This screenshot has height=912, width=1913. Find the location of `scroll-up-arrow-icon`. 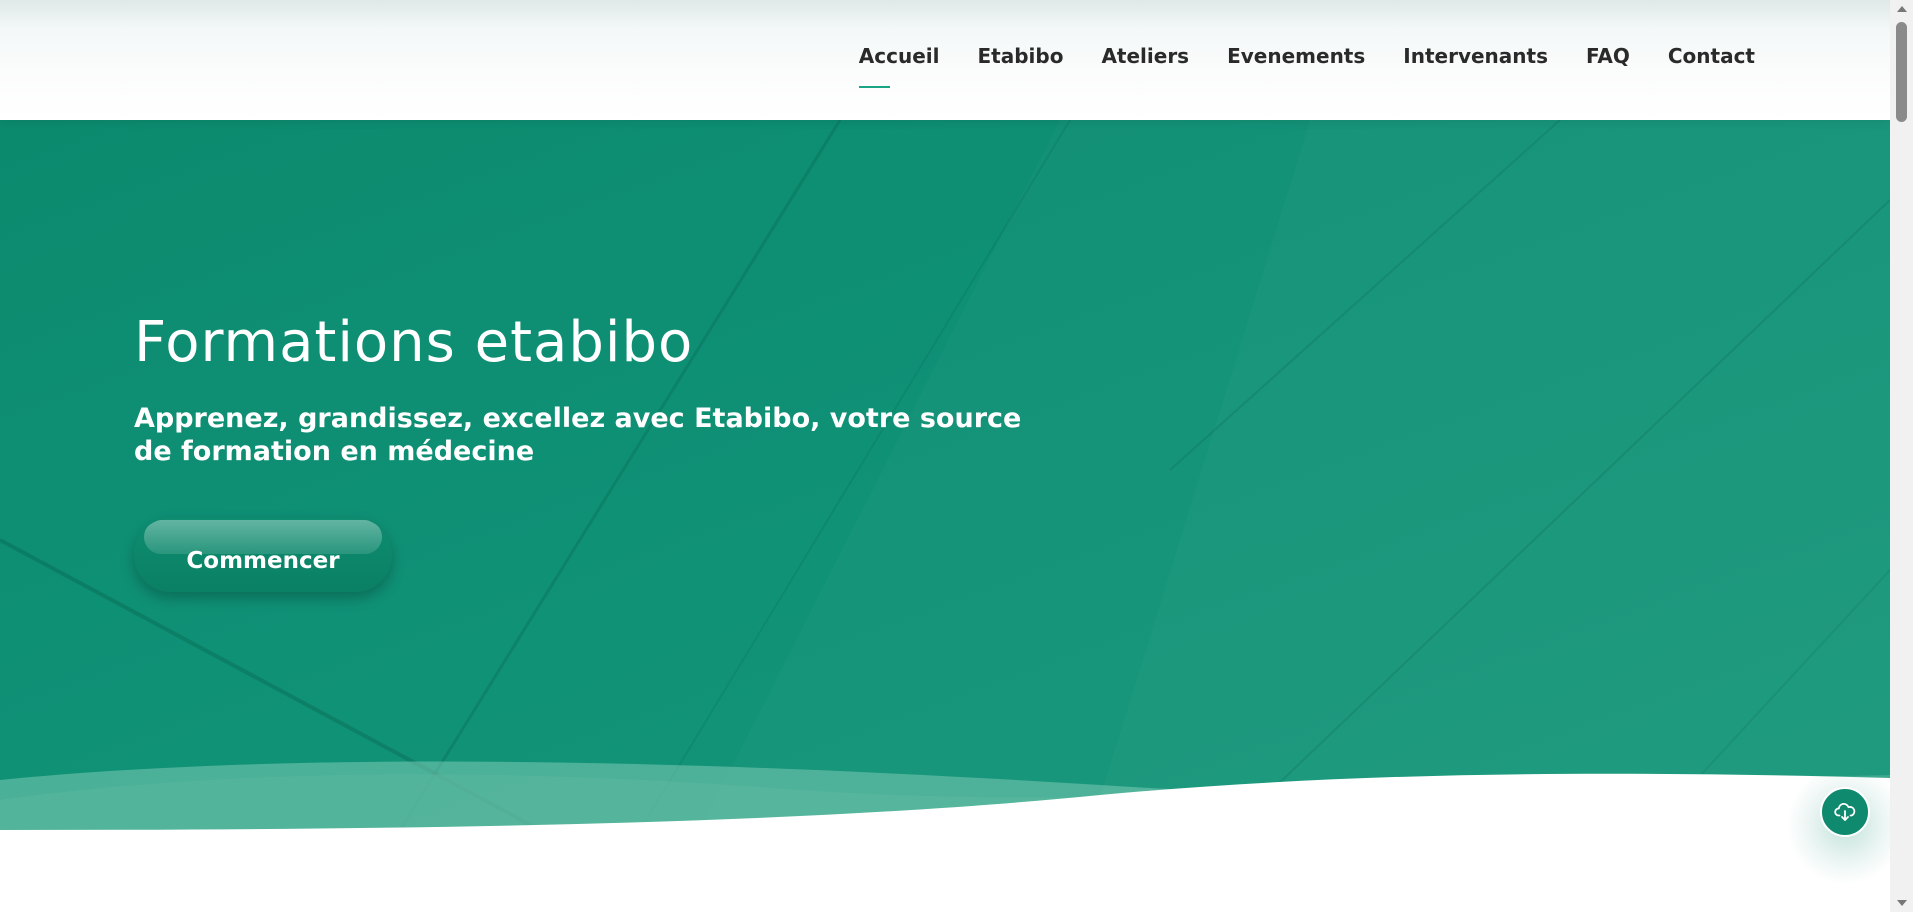

scroll-up-arrow-icon is located at coordinates (1902, 9).